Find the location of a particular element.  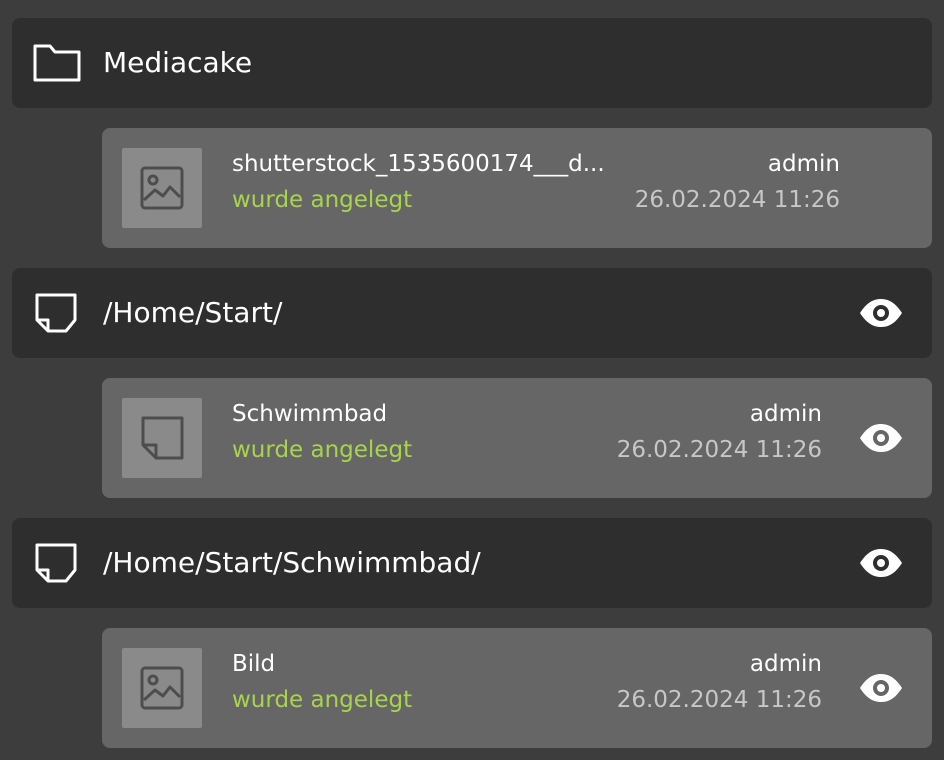

group-header-mediacake: Mediacake is located at coordinates (472, 63).